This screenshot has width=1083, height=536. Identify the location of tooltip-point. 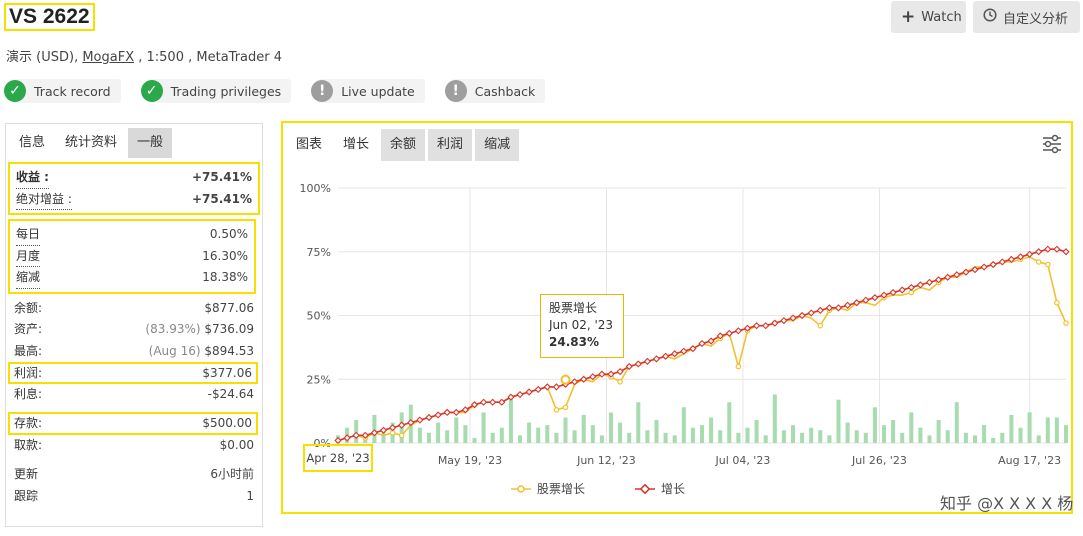
(565, 379).